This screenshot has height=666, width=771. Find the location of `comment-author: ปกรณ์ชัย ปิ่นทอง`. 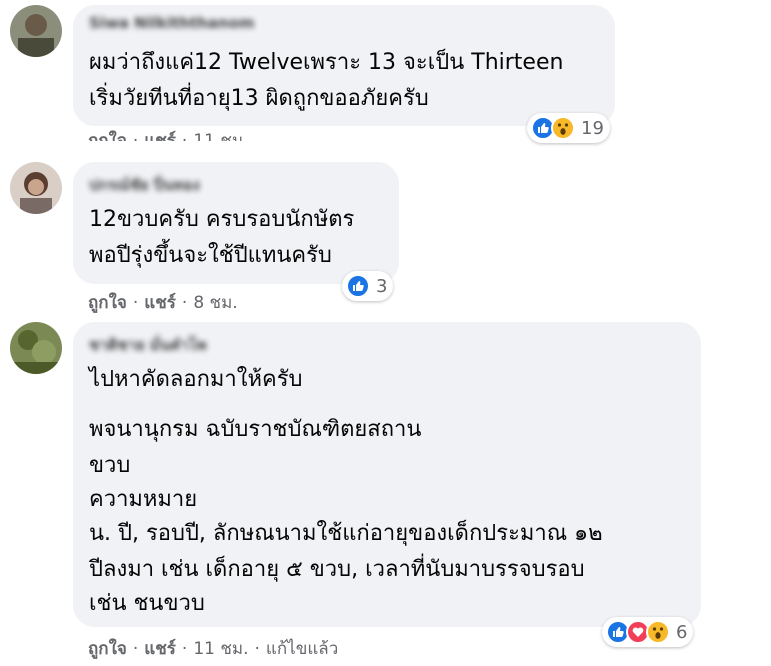

comment-author: ปกรณ์ชัย ปิ่นทอง is located at coordinates (144, 185).